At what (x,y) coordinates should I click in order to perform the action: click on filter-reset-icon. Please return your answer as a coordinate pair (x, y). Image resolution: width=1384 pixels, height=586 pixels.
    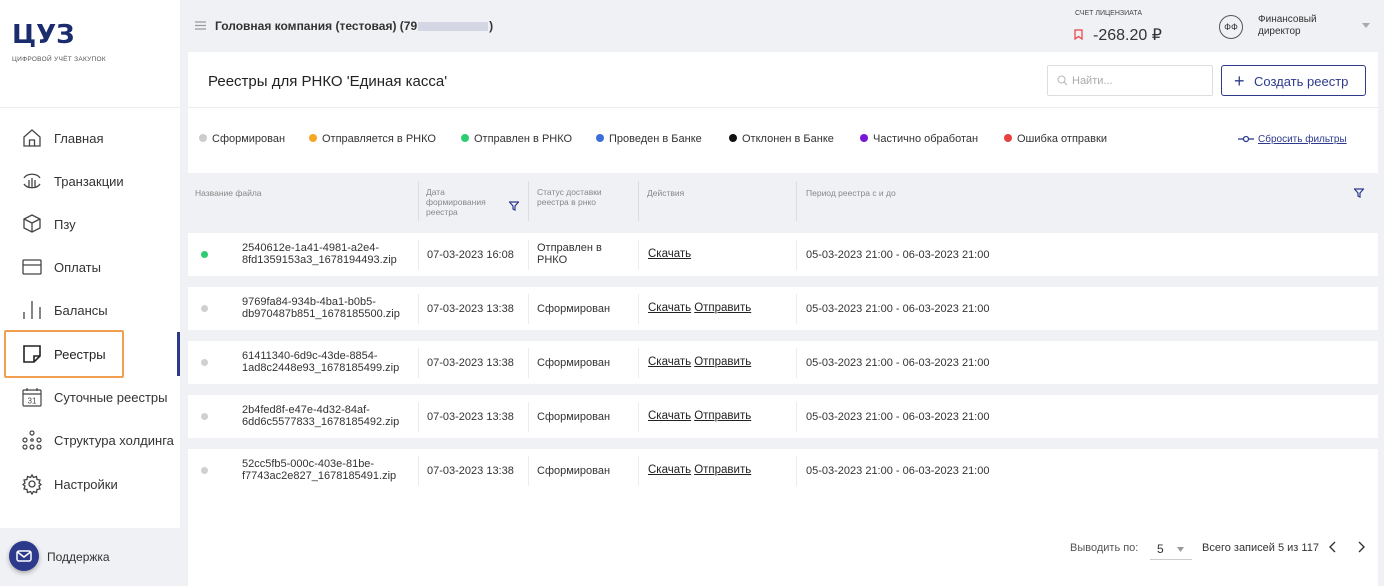
    Looking at the image, I should click on (1246, 139).